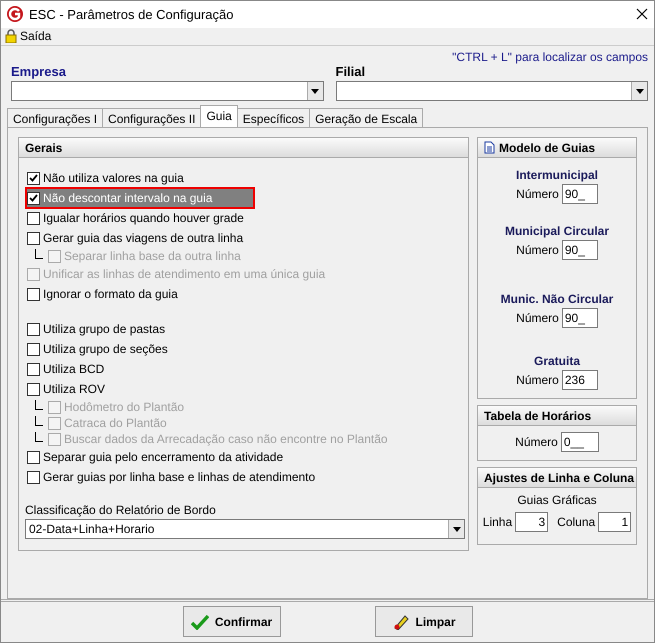 The height and width of the screenshot is (643, 655). I want to click on section-heading: Municipal Circular, so click(557, 231).